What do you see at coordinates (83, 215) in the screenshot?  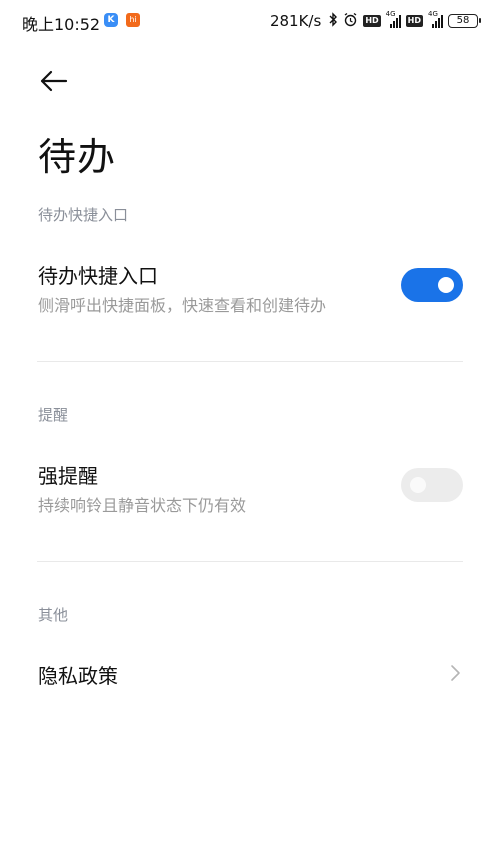 I see `section-label-quick-entry: 待办快捷入口` at bounding box center [83, 215].